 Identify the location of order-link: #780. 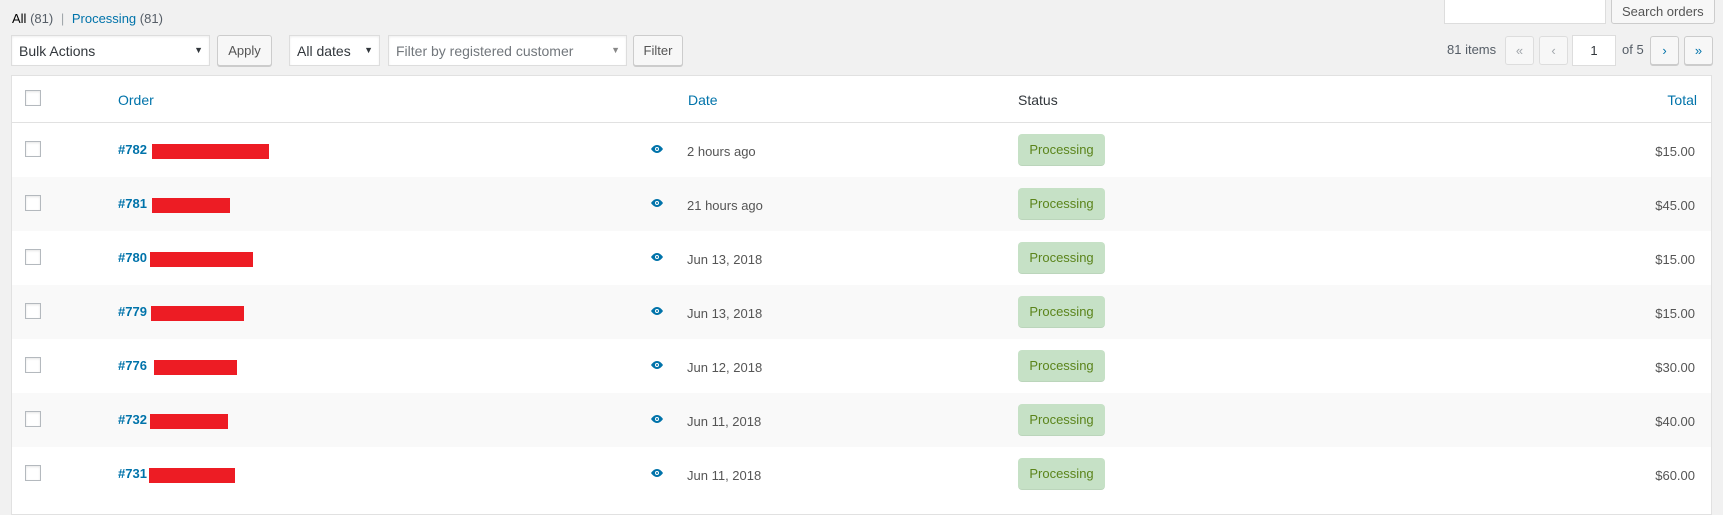
(132, 257).